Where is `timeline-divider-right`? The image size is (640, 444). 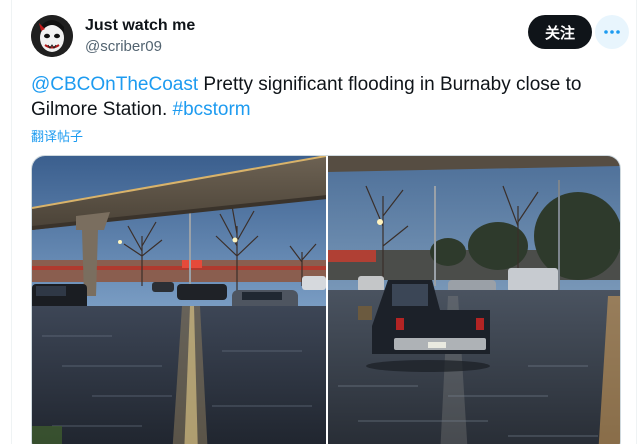
timeline-divider-right is located at coordinates (636, 222).